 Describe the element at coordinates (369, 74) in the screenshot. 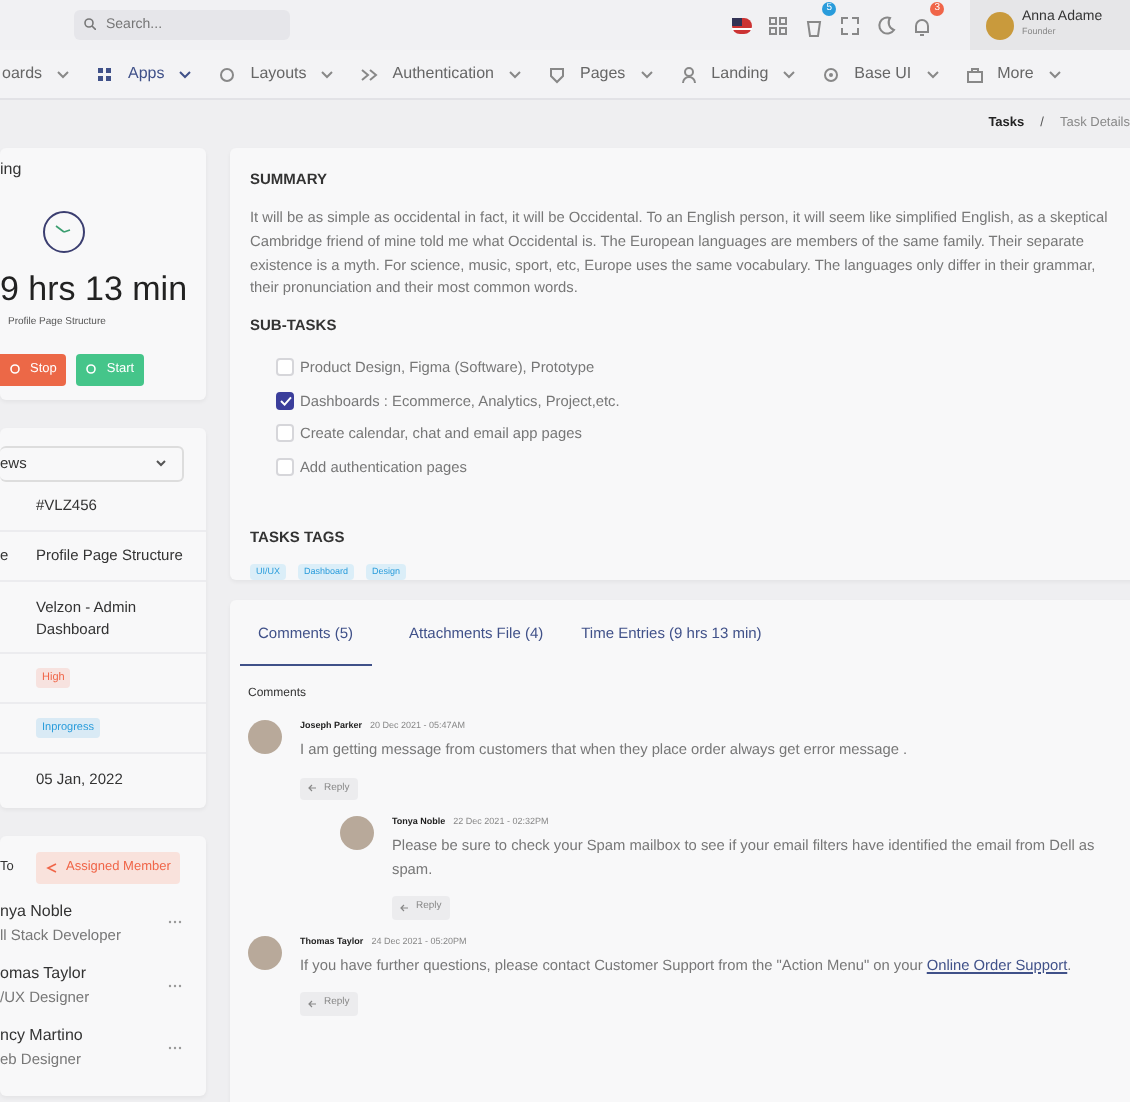

I see `double-chevron-icon` at that location.